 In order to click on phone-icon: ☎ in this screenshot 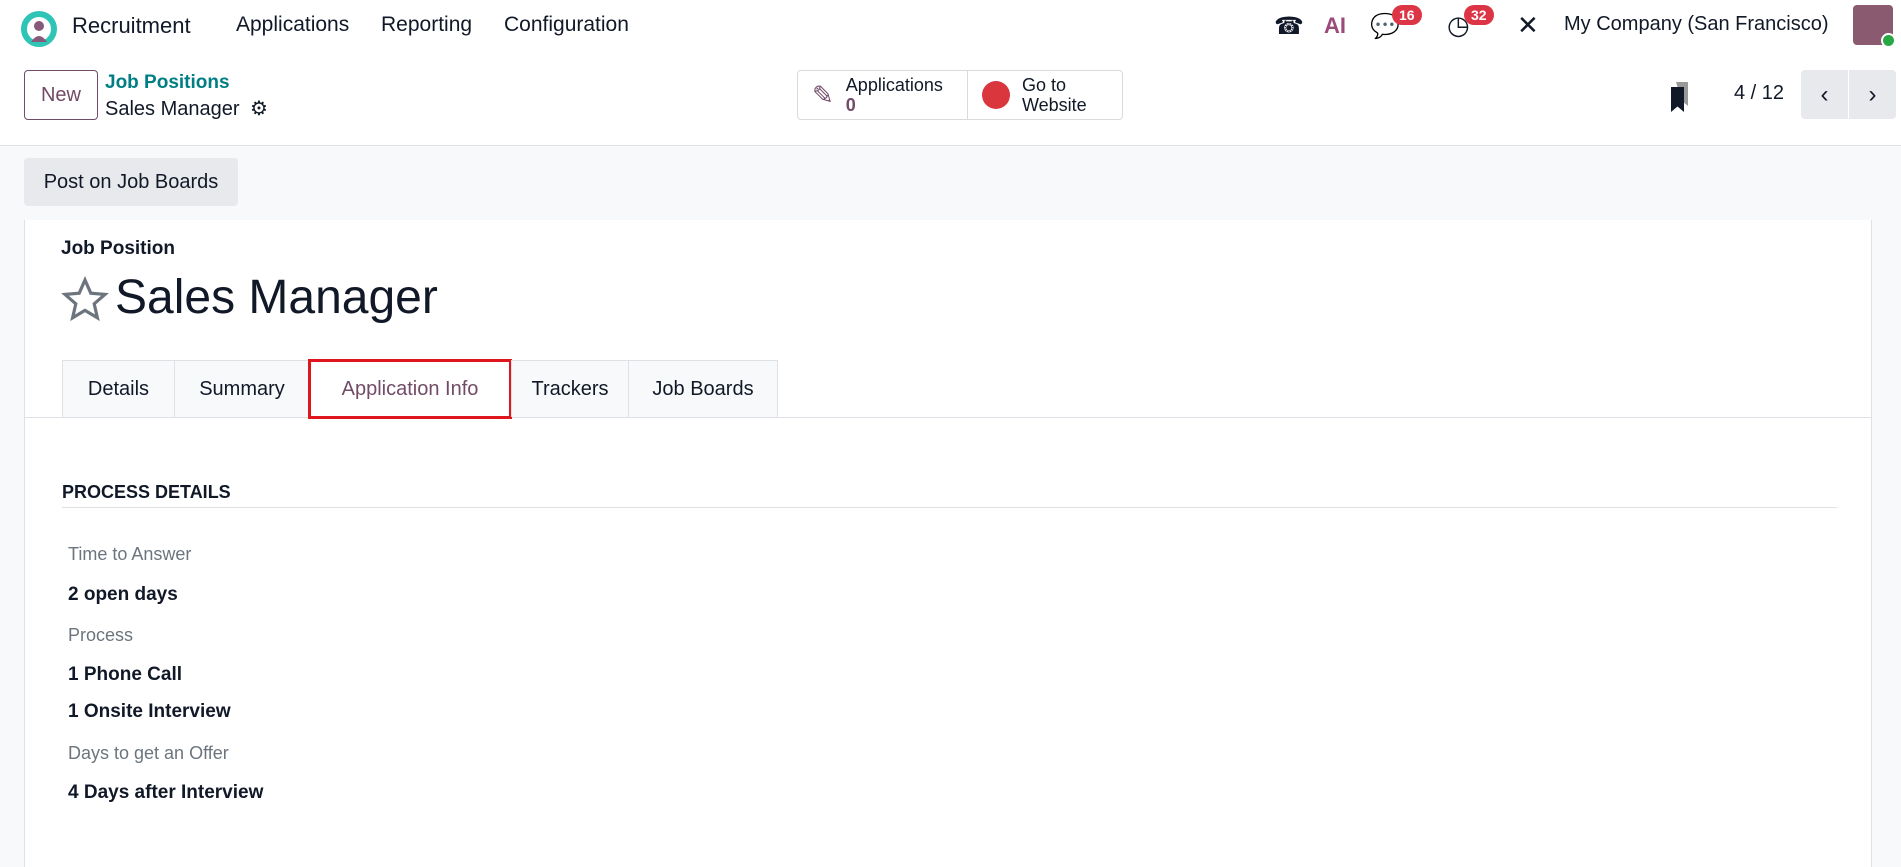, I will do `click(1289, 26)`.